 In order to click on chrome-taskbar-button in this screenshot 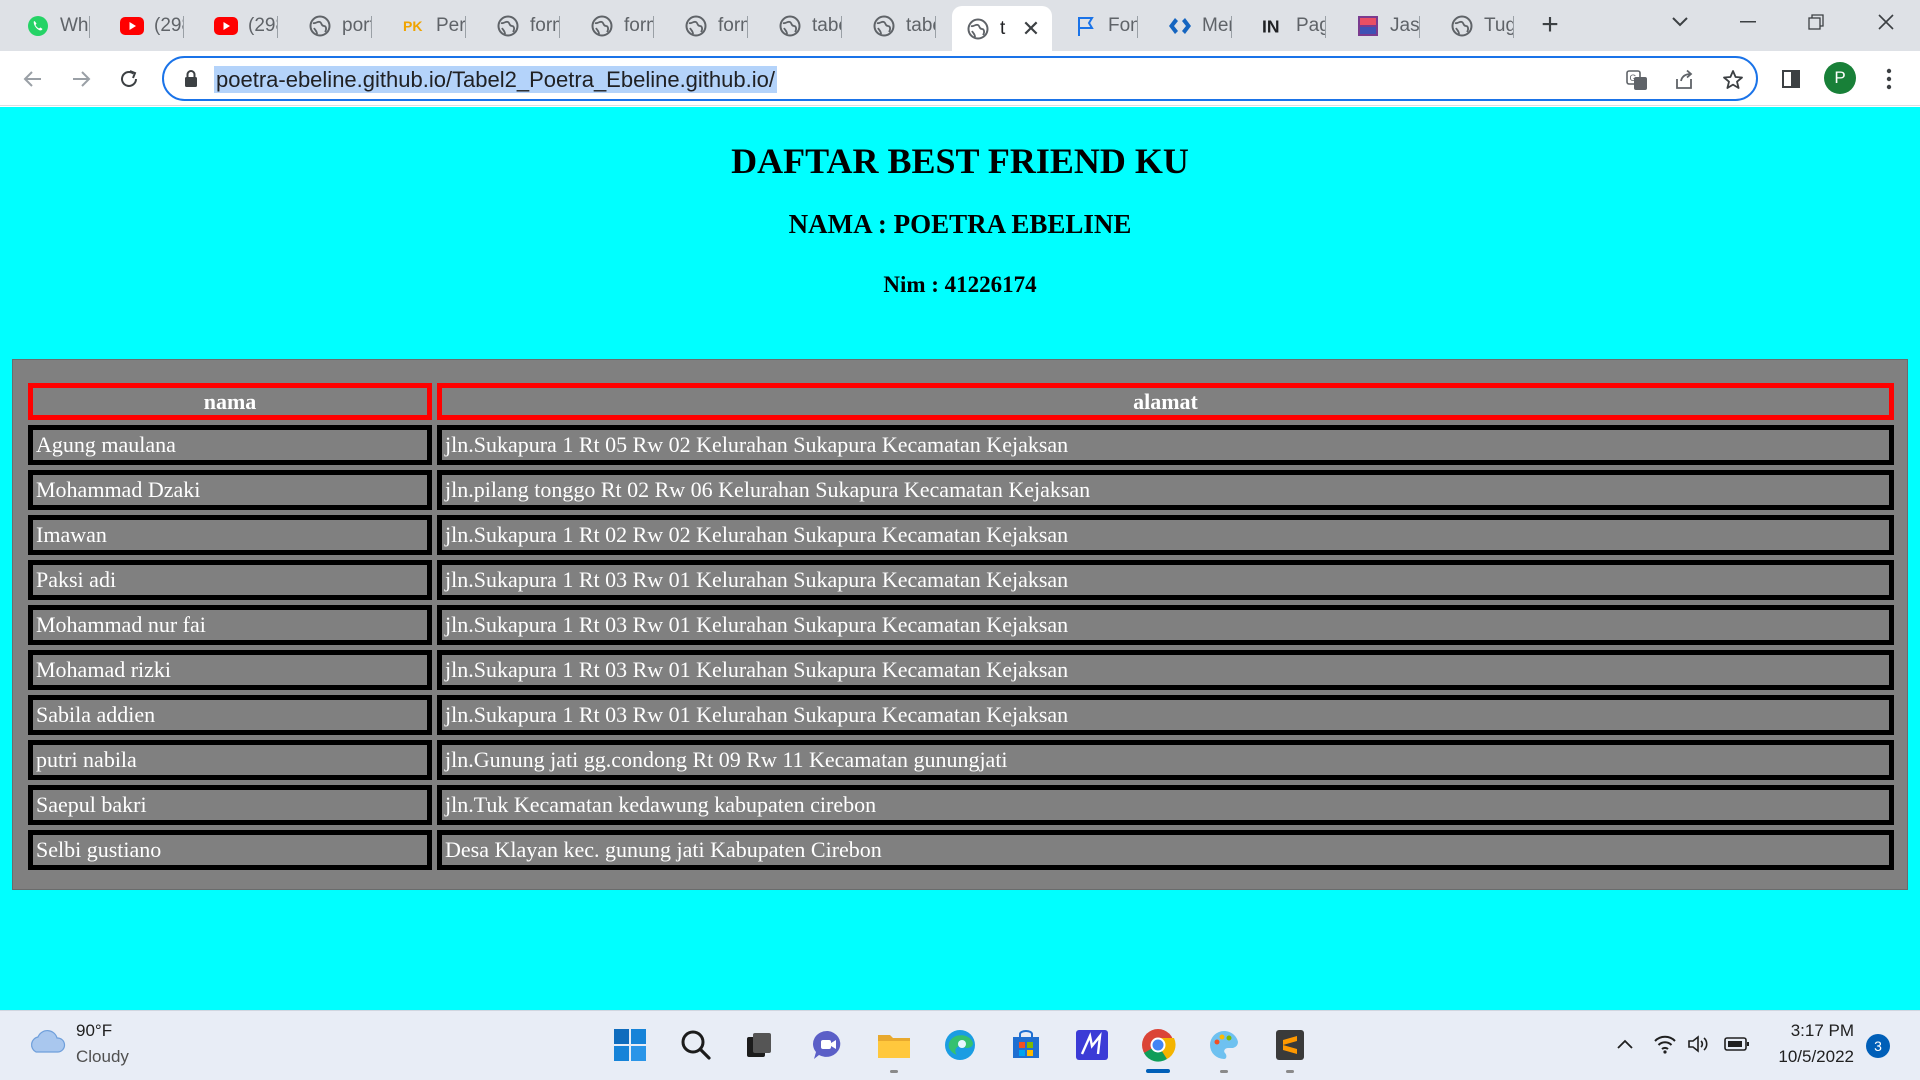, I will do `click(1158, 1049)`.